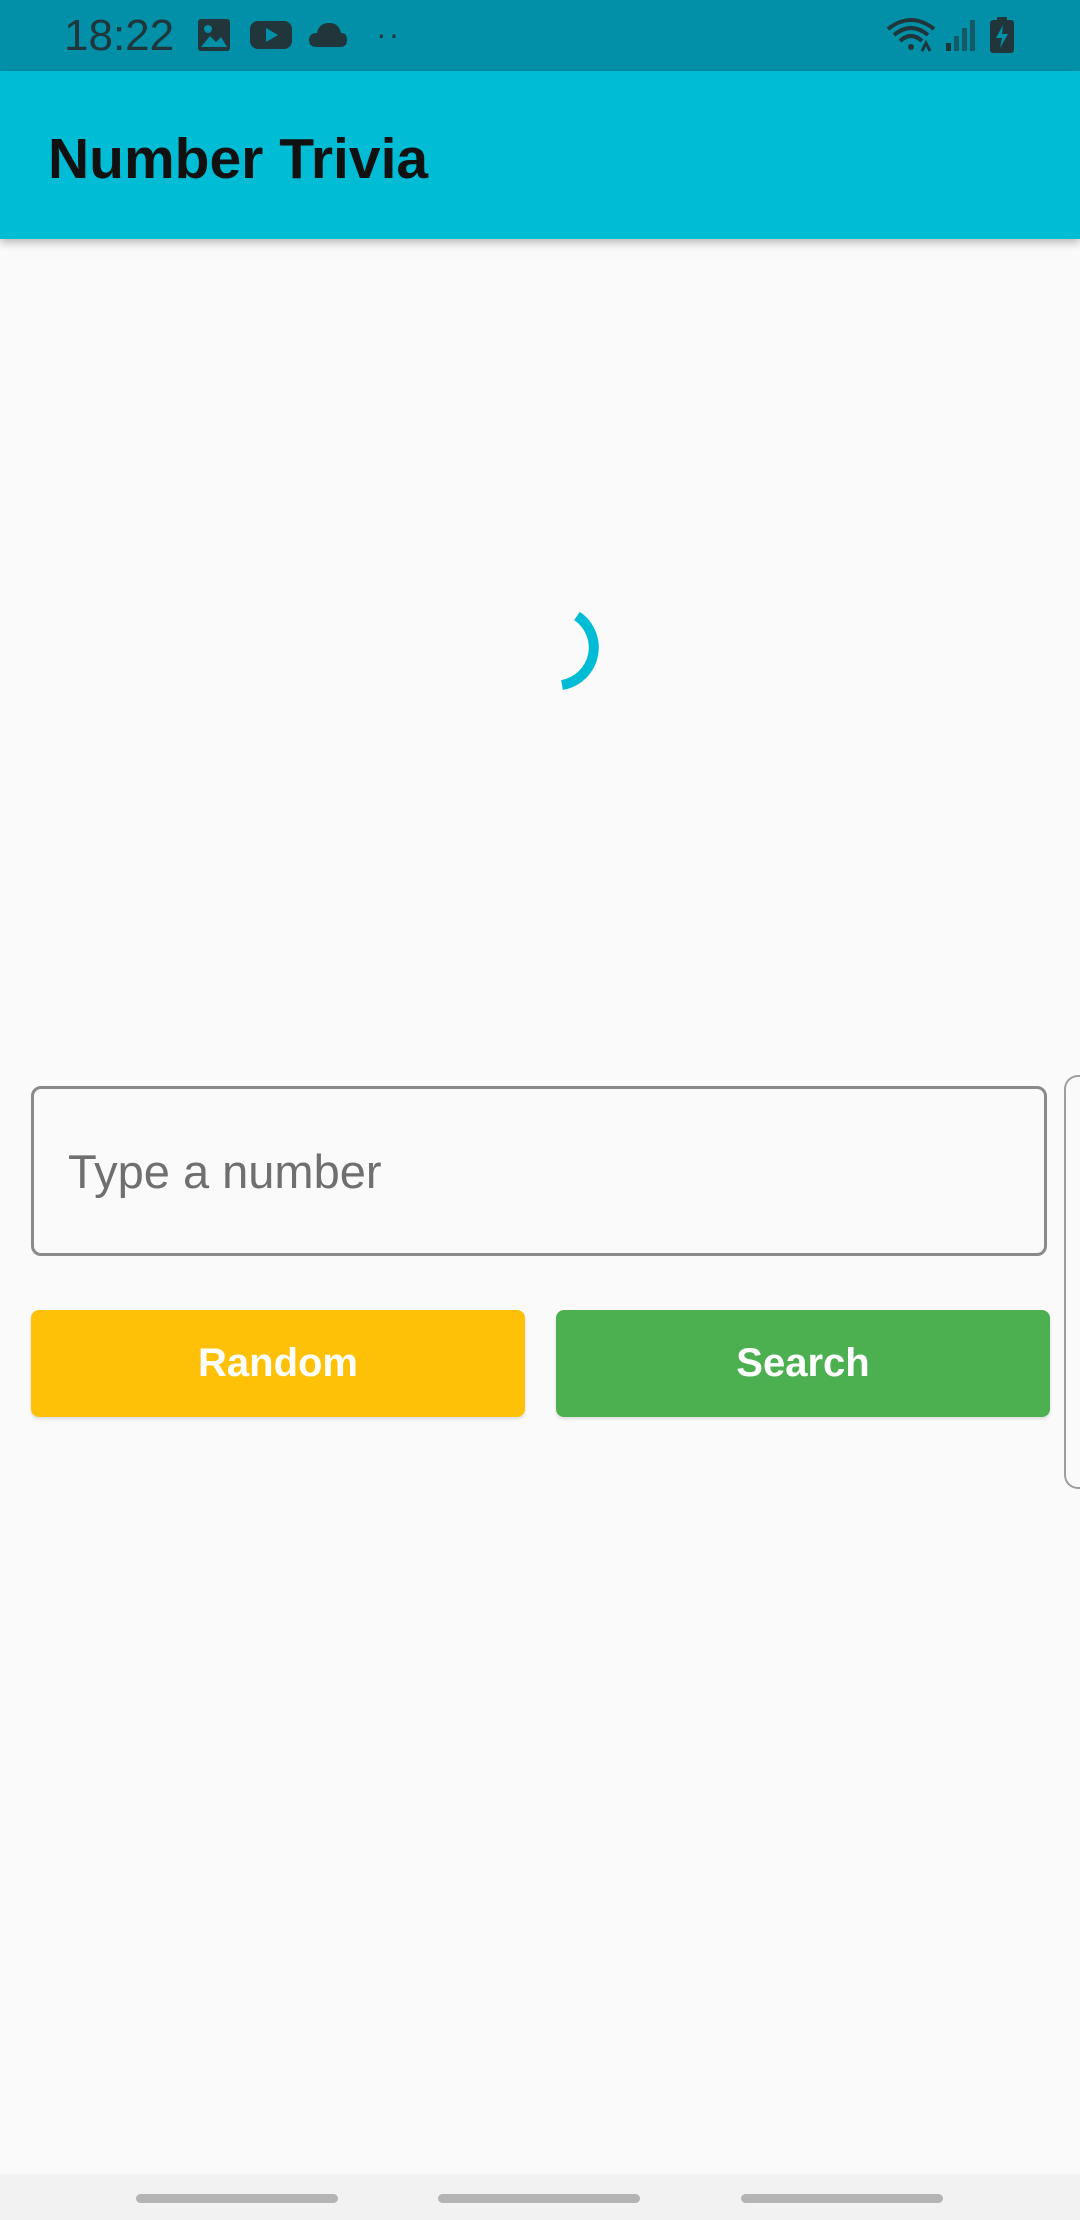  I want to click on more-notifications-icon: ··, so click(389, 34).